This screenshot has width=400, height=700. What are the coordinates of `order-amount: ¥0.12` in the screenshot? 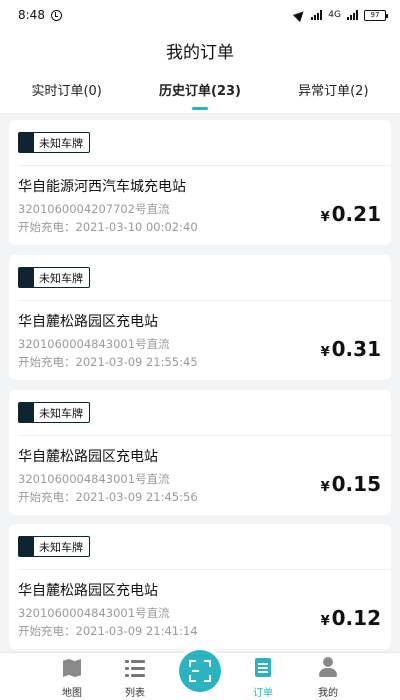 It's located at (351, 618).